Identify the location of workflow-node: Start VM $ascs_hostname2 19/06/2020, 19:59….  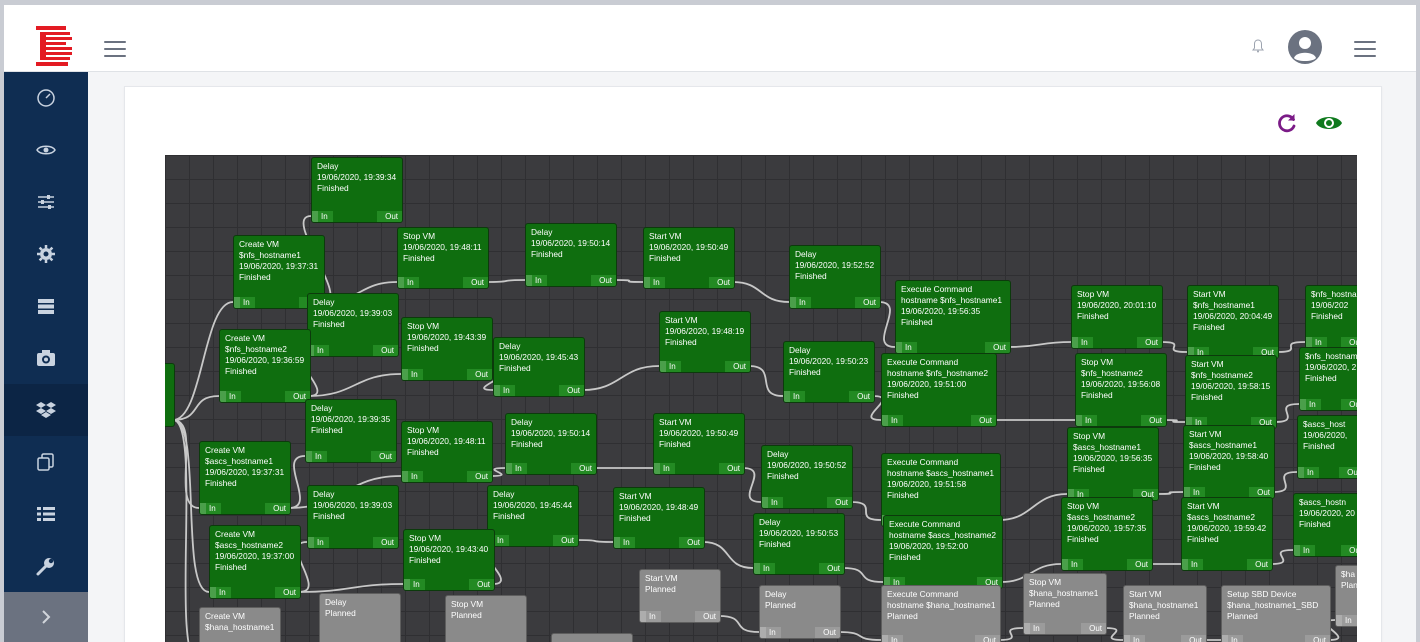
(1227, 534).